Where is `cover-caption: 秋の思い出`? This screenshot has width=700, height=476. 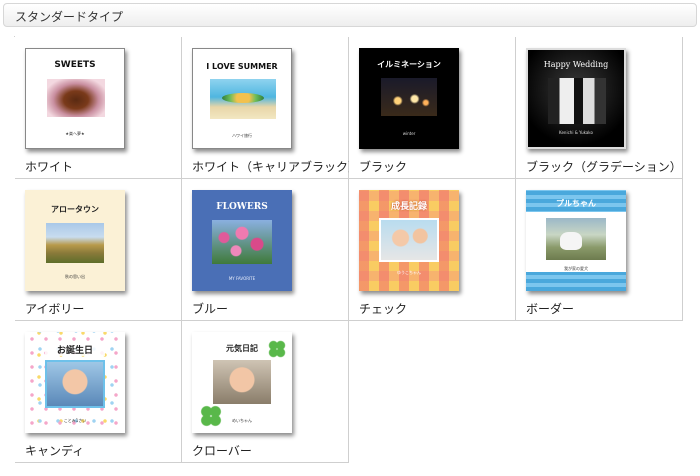
cover-caption: 秋の思い出 is located at coordinates (75, 276).